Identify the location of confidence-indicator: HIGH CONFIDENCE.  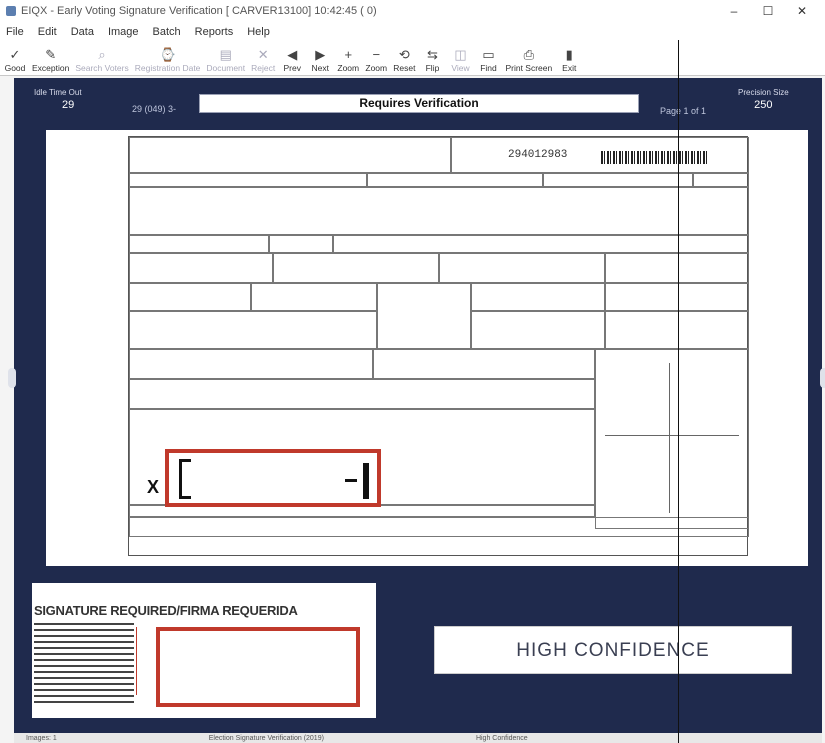
(613, 650).